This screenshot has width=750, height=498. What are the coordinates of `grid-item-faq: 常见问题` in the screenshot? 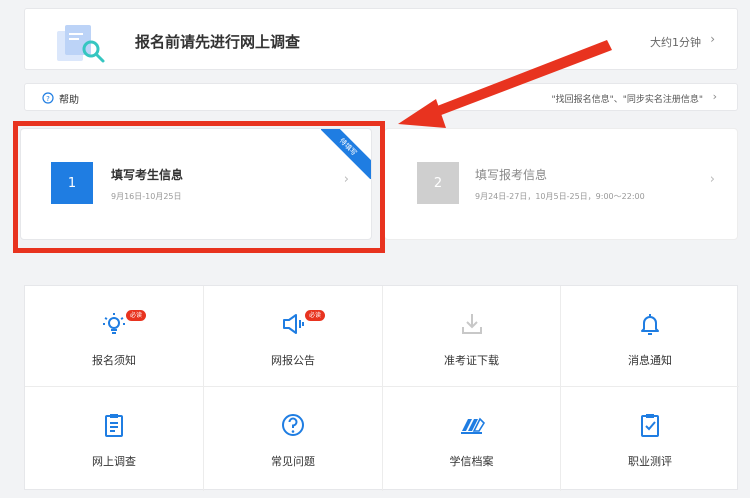 It's located at (293, 439).